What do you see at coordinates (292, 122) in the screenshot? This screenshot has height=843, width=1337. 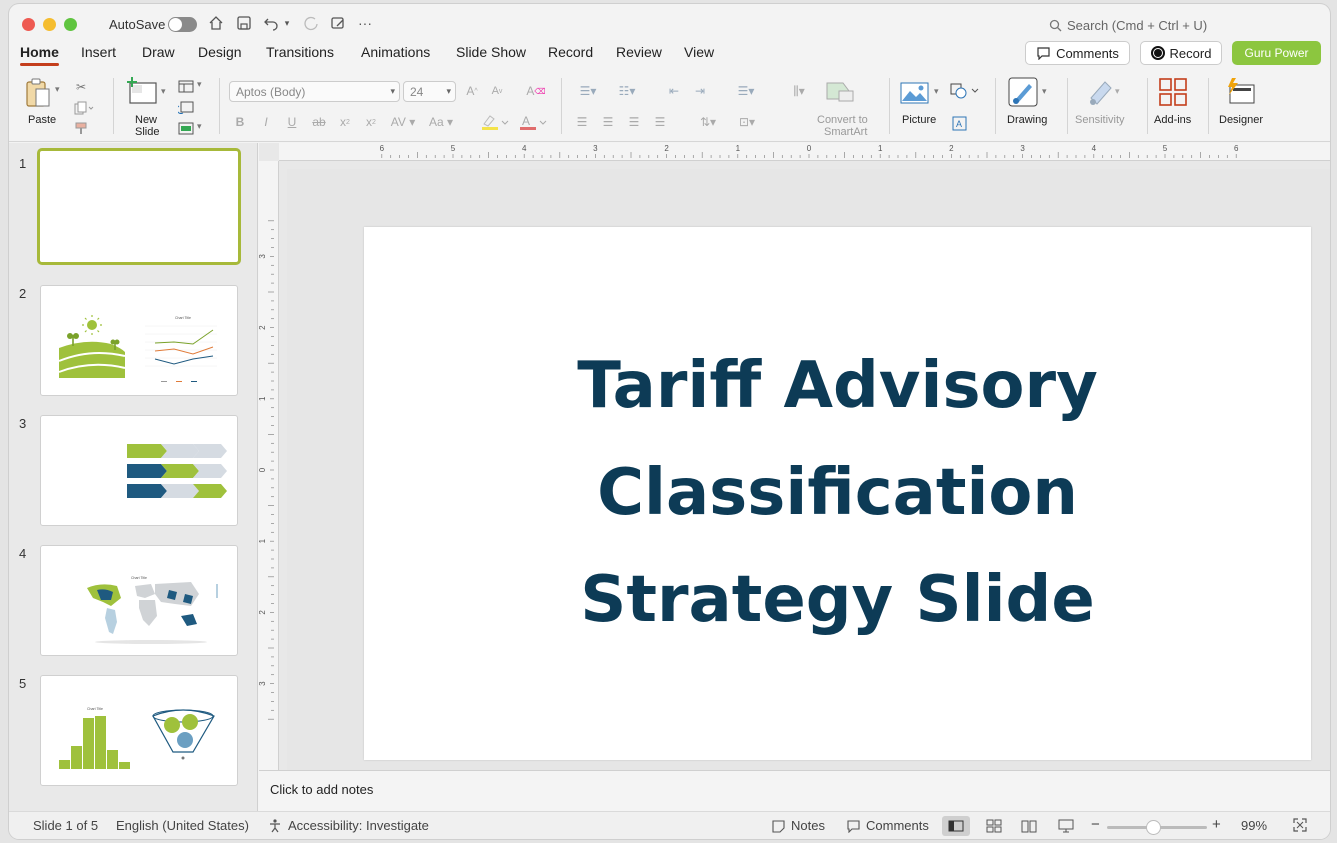 I see `underline-icon: U` at bounding box center [292, 122].